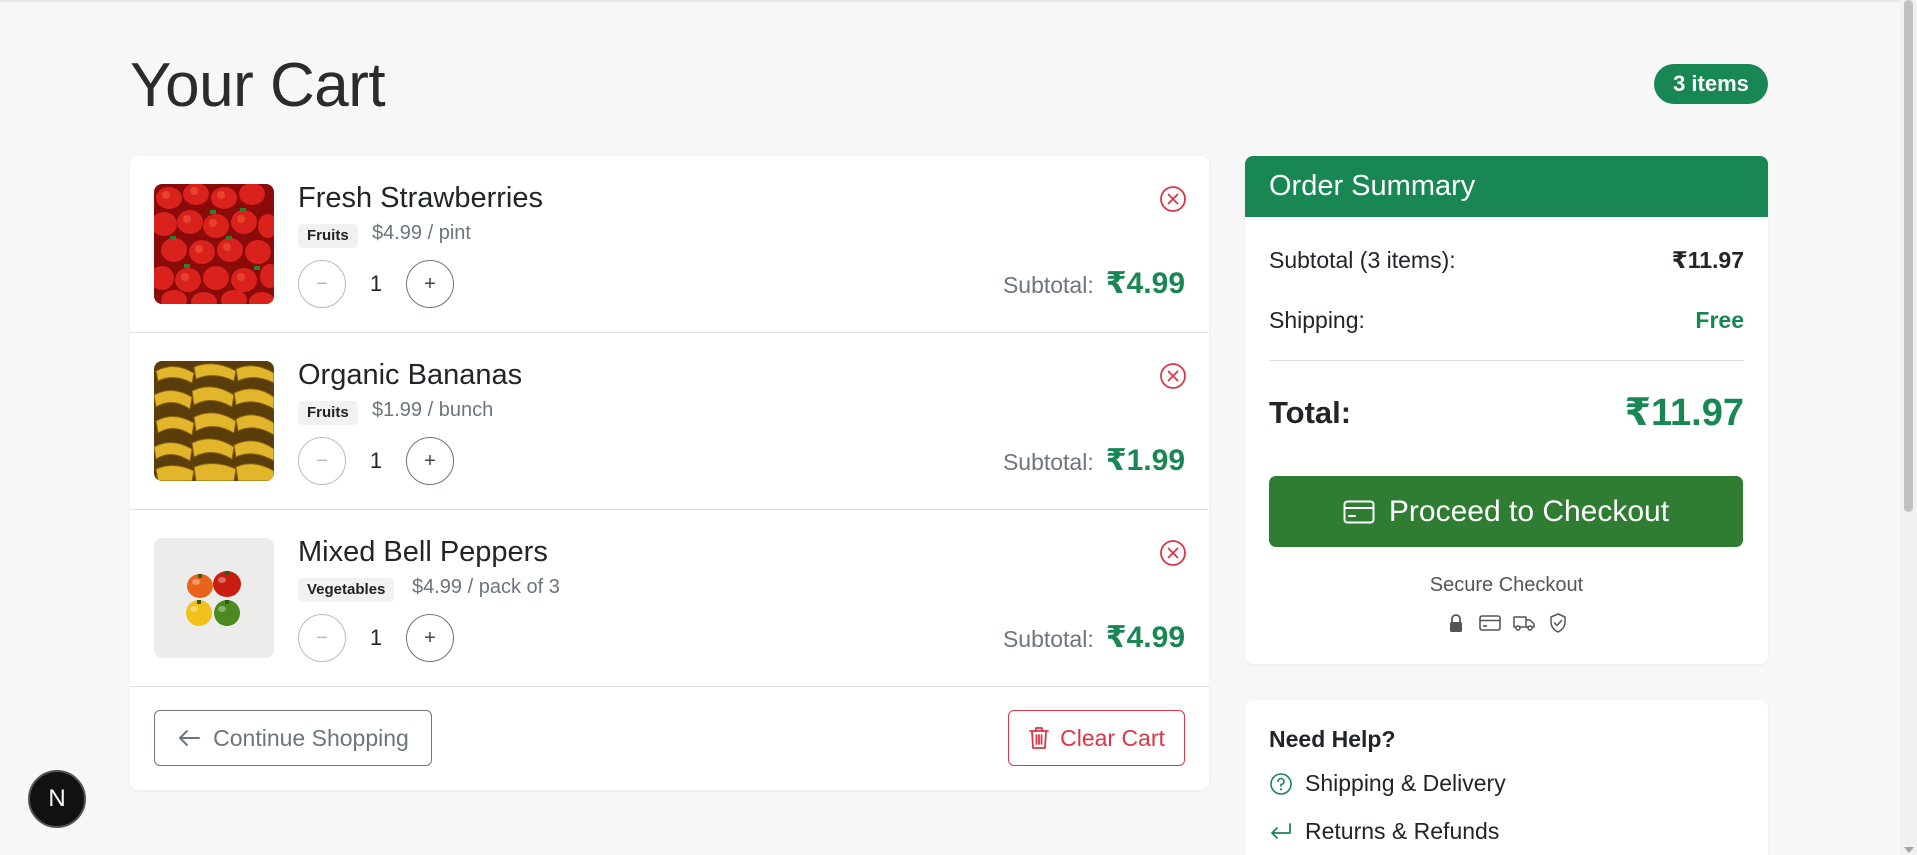  I want to click on clear-cart-label: Clear Cart, so click(1112, 737).